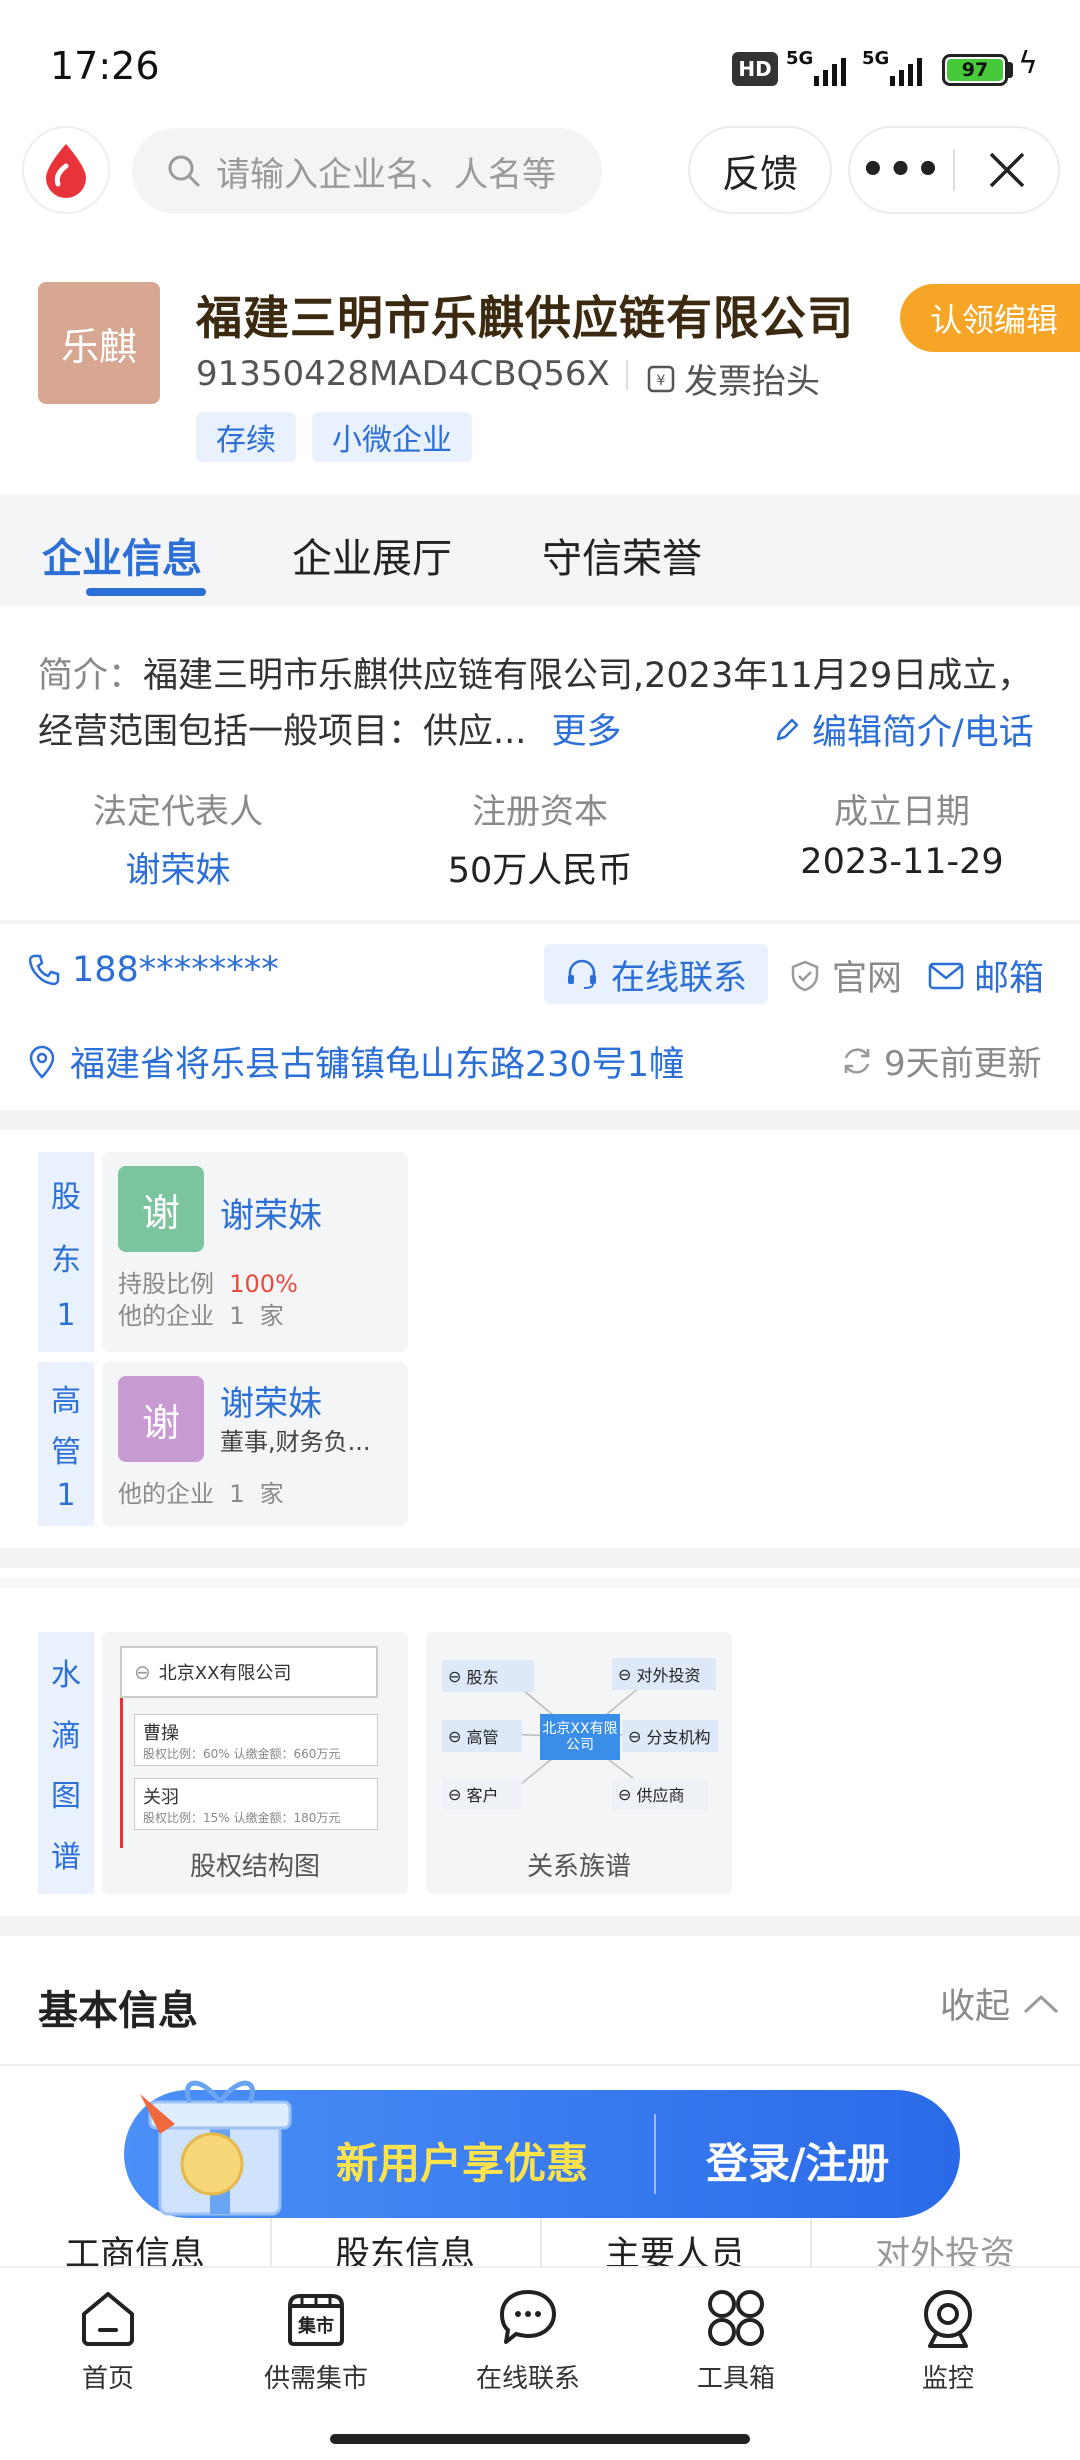  I want to click on equity-node-1-name: 曹操, so click(161, 1733).